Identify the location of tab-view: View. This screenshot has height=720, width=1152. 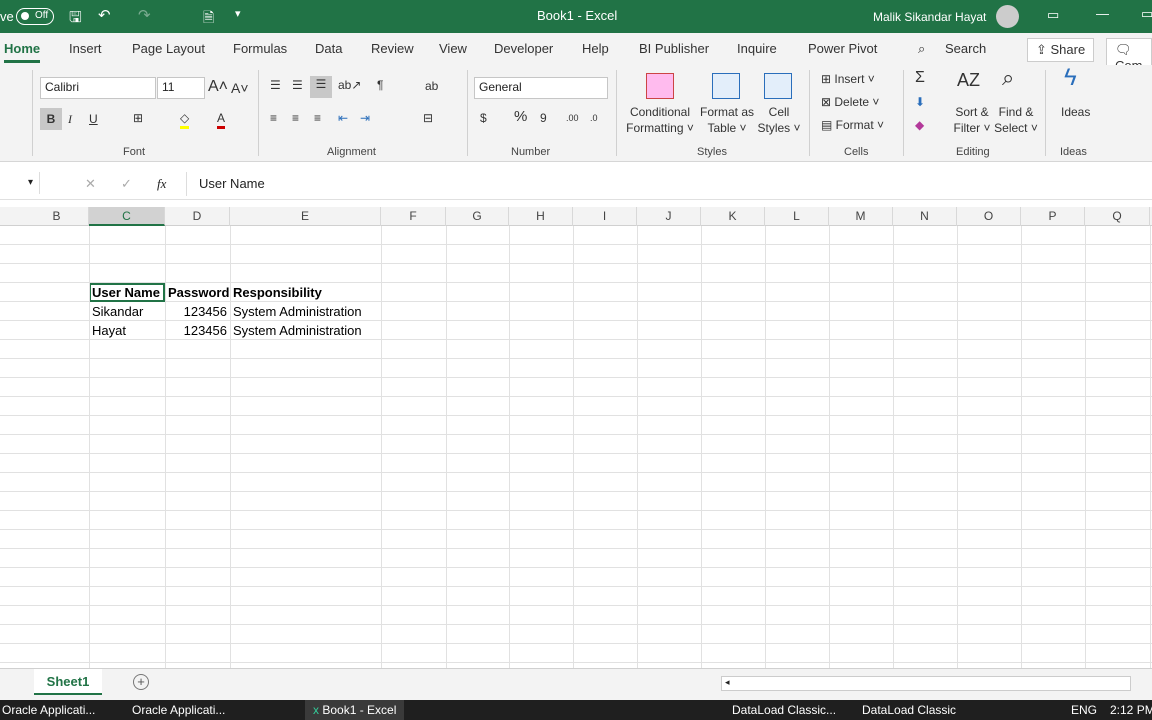
(453, 48).